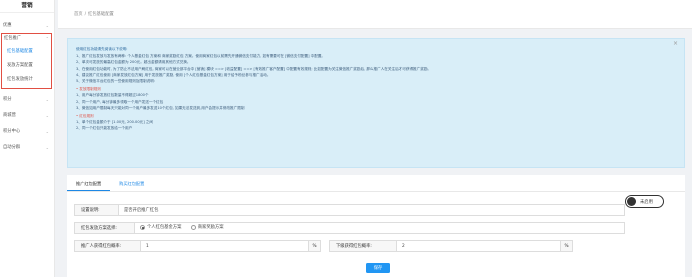 This screenshot has width=692, height=277. What do you see at coordinates (401, 246) in the screenshot?
I see `downline-rate-input: 2` at bounding box center [401, 246].